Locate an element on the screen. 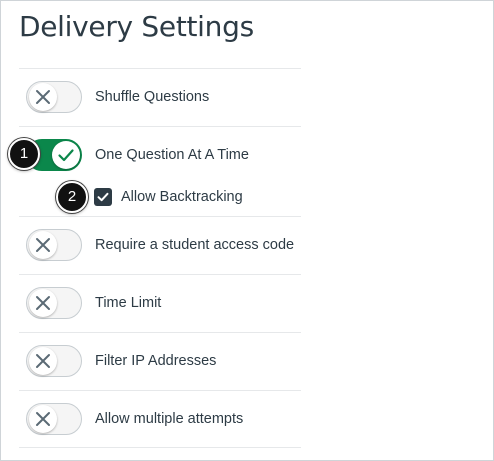 The height and width of the screenshot is (461, 494). setting-filter-ip-addresses: Filter IP Addresses is located at coordinates (160, 361).